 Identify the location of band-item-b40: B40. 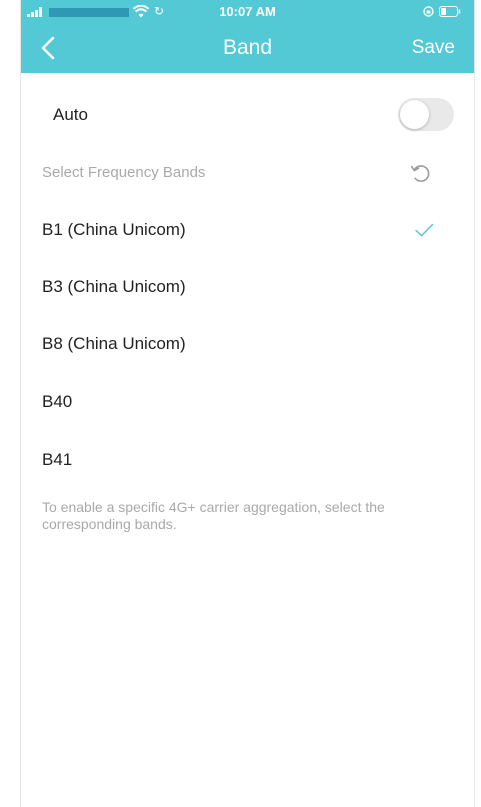
(247, 401).